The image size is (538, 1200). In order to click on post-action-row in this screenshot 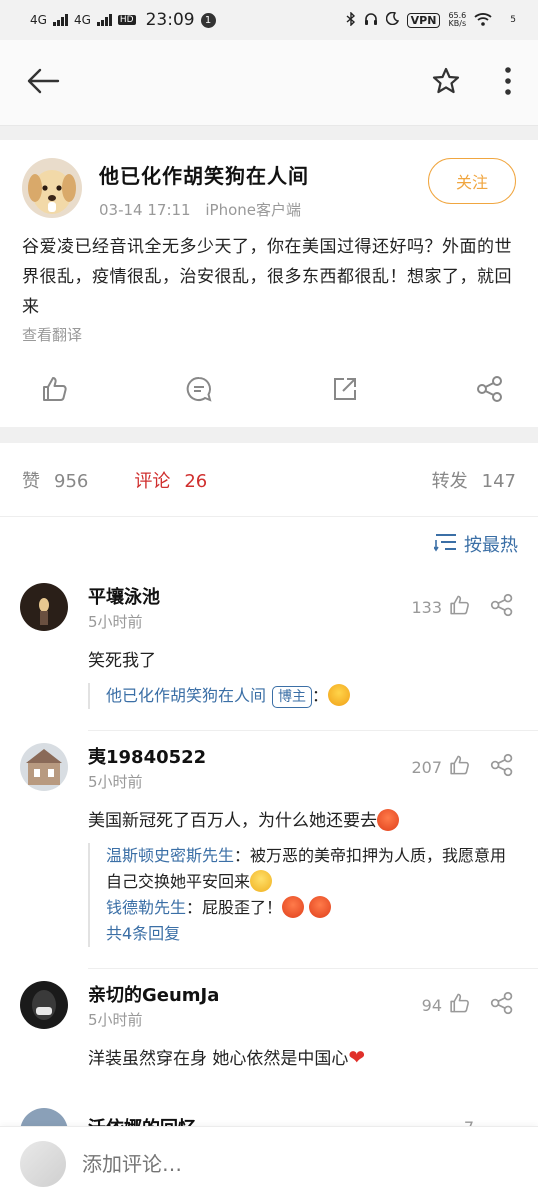, I will do `click(269, 386)`.